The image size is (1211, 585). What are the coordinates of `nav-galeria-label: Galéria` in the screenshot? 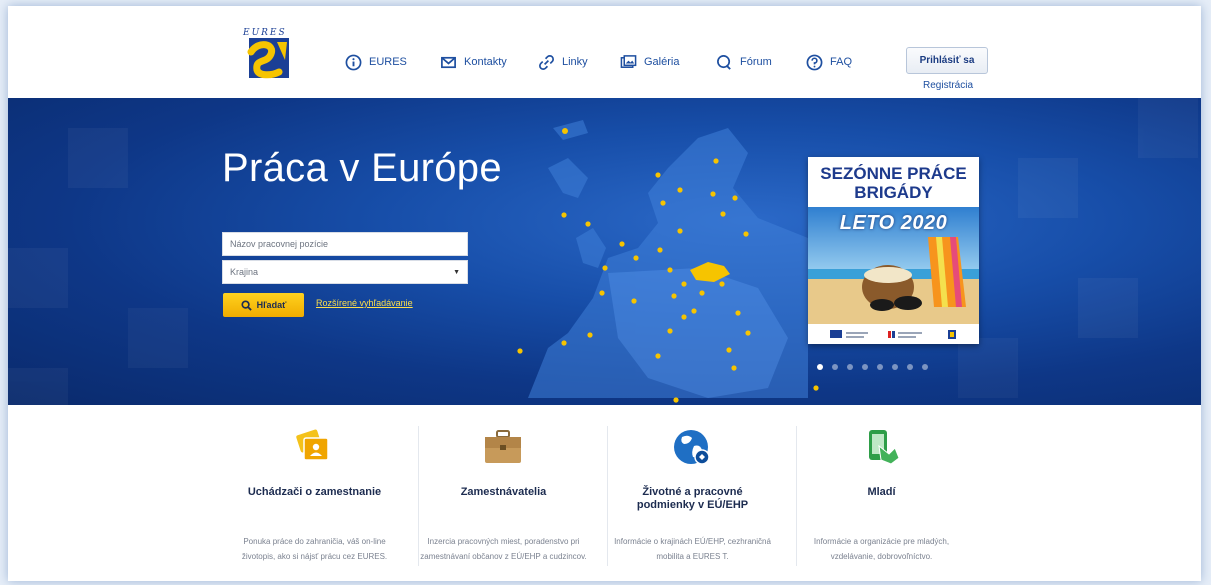 It's located at (662, 62).